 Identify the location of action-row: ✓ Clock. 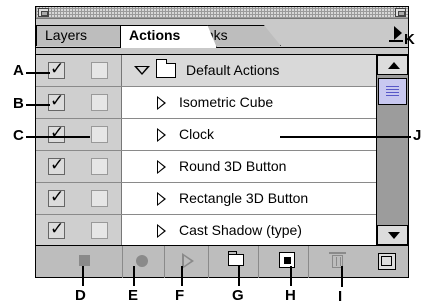
(206, 135).